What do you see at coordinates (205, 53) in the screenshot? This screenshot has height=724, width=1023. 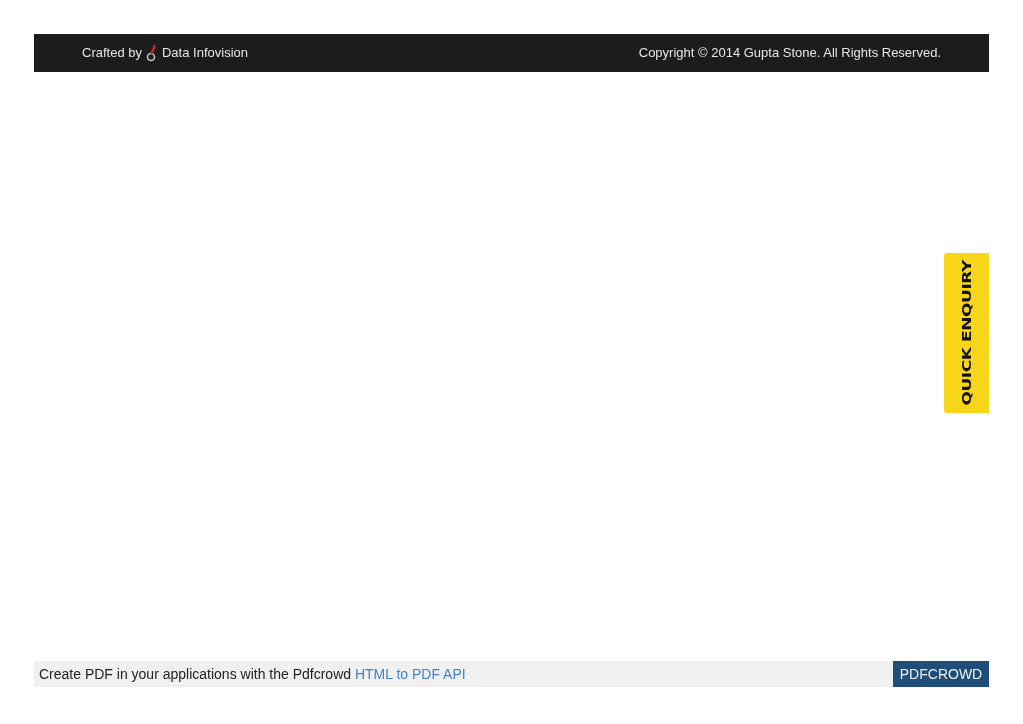 I see `credit-link: Data Infovision` at bounding box center [205, 53].